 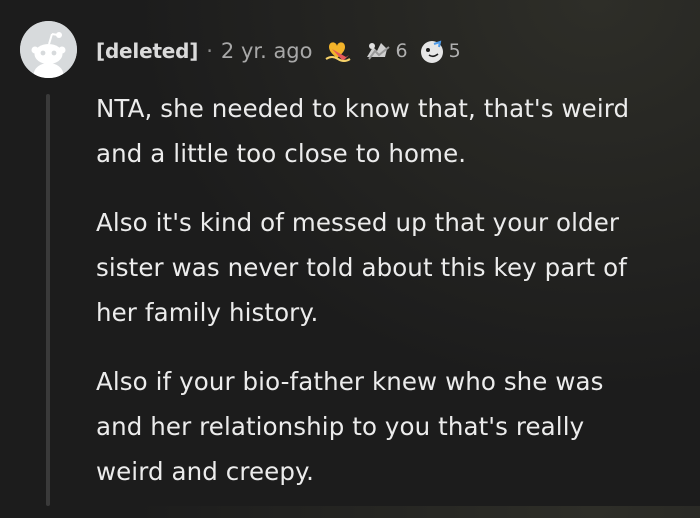 I want to click on heart-award-icon, so click(x=337, y=52).